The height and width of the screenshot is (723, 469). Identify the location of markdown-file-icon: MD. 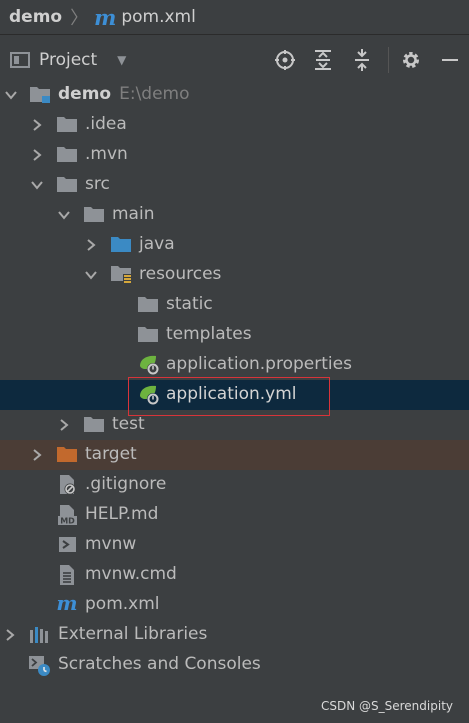
(68, 515).